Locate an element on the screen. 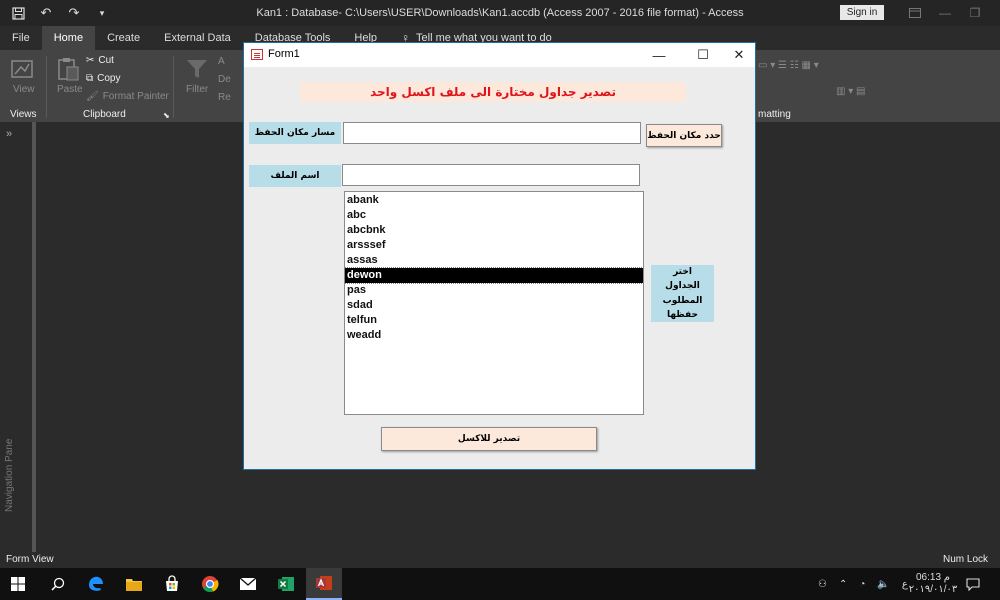 The image size is (1000, 600). status-num-lock: Num Lock is located at coordinates (965, 559).